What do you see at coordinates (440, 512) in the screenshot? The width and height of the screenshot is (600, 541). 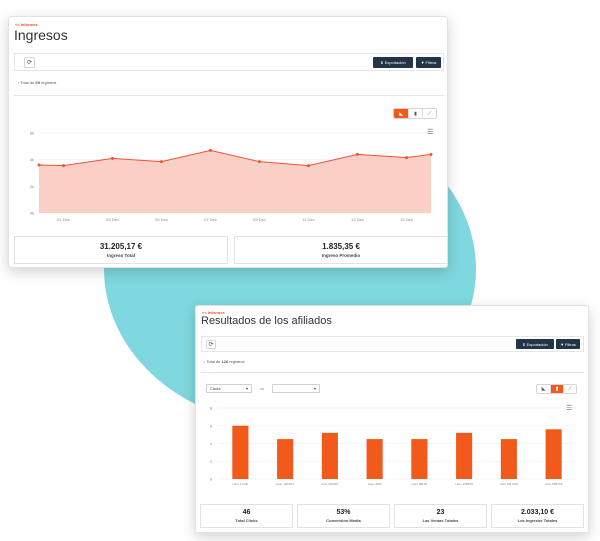 I see `stat-value: 23` at bounding box center [440, 512].